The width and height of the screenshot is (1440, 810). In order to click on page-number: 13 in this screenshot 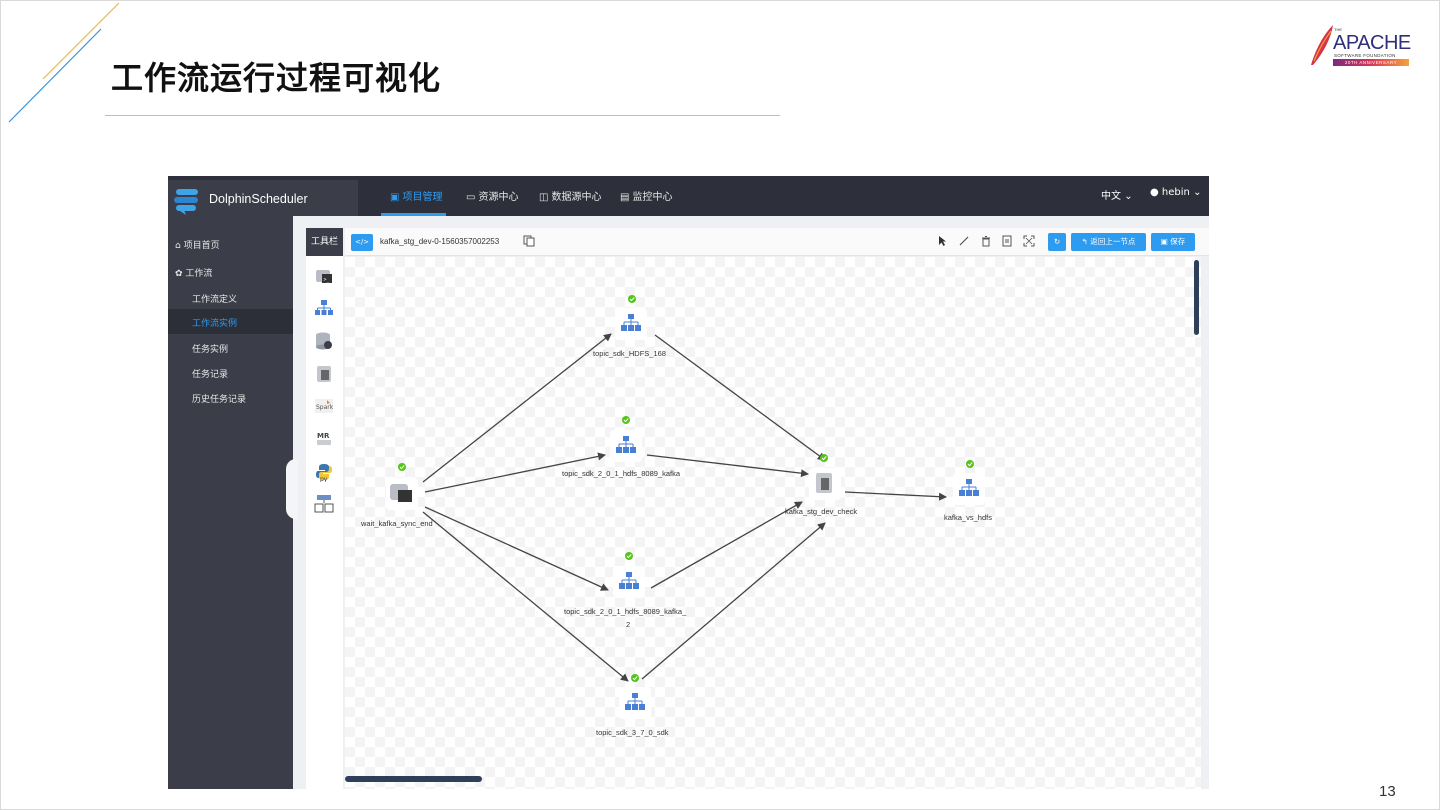, I will do `click(1387, 791)`.